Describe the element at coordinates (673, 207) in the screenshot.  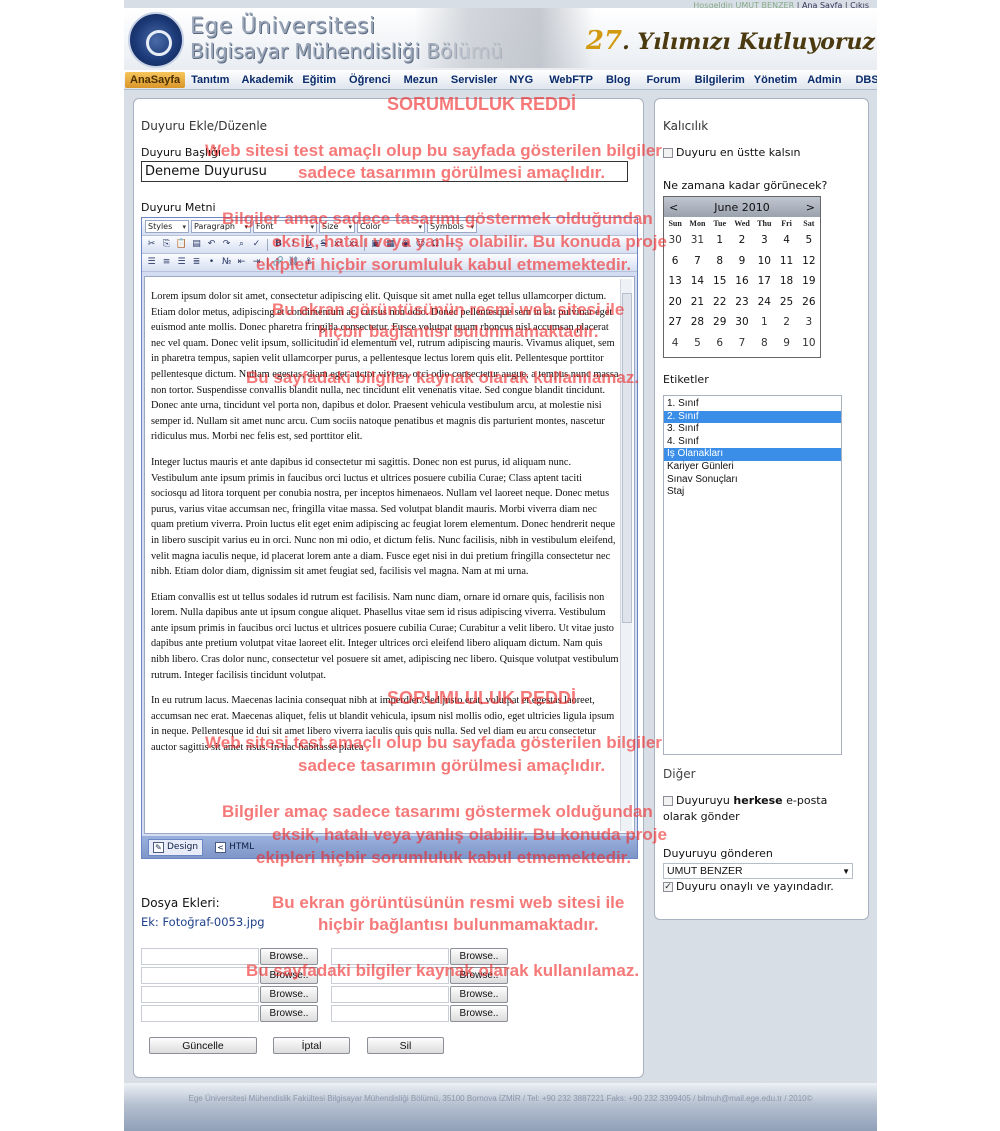
I see `calendar-prev-button: <` at that location.